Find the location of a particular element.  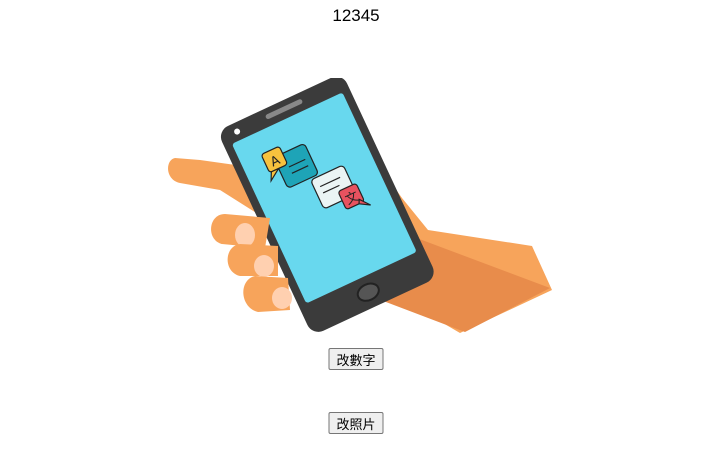

change-number-button: 改數字 is located at coordinates (356, 359).